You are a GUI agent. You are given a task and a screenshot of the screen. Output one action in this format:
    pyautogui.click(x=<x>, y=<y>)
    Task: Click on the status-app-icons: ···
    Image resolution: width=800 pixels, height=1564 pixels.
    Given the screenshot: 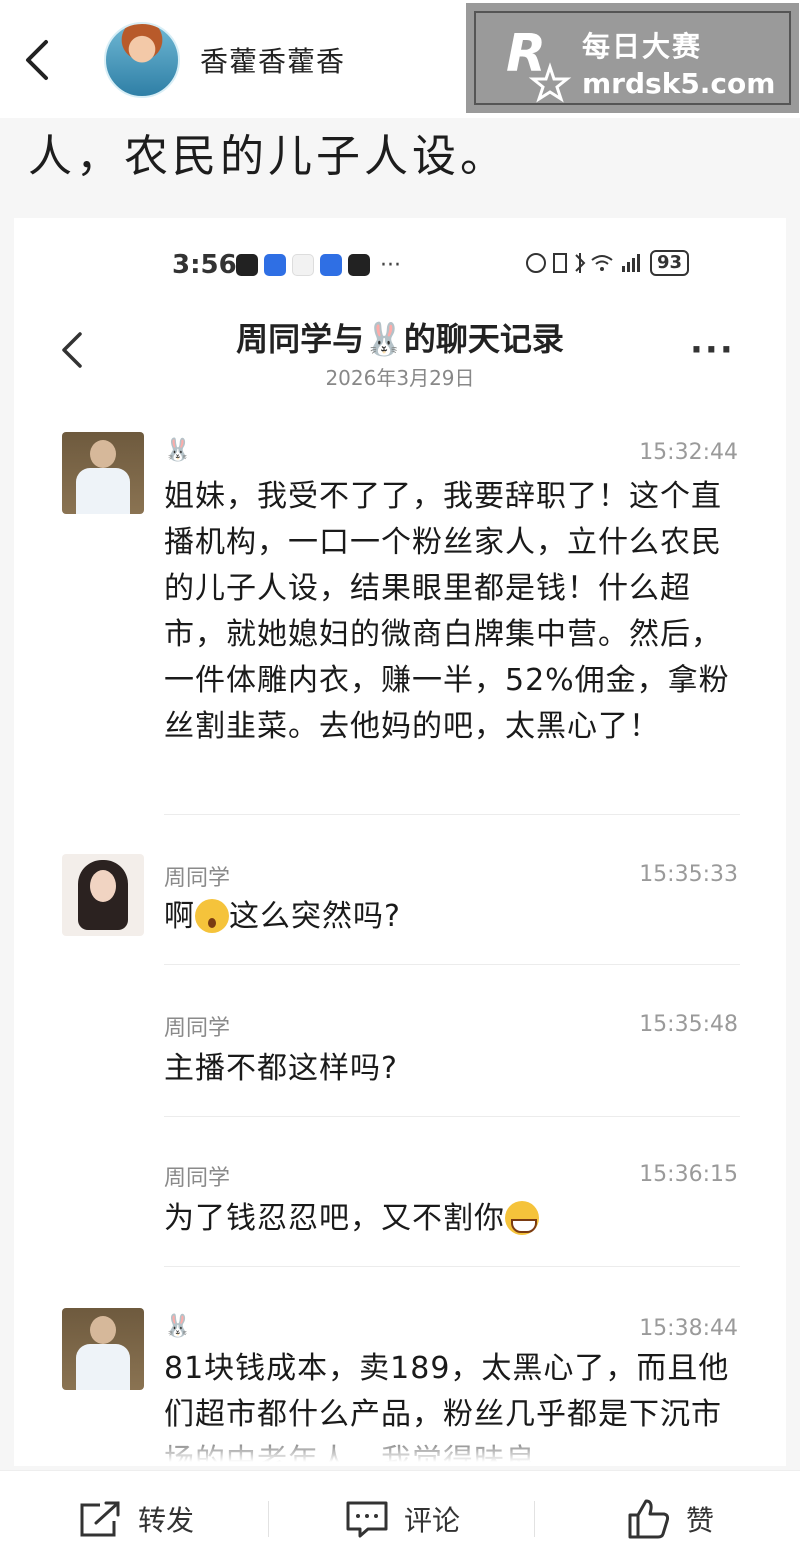 What is the action you would take?
    pyautogui.click(x=318, y=265)
    